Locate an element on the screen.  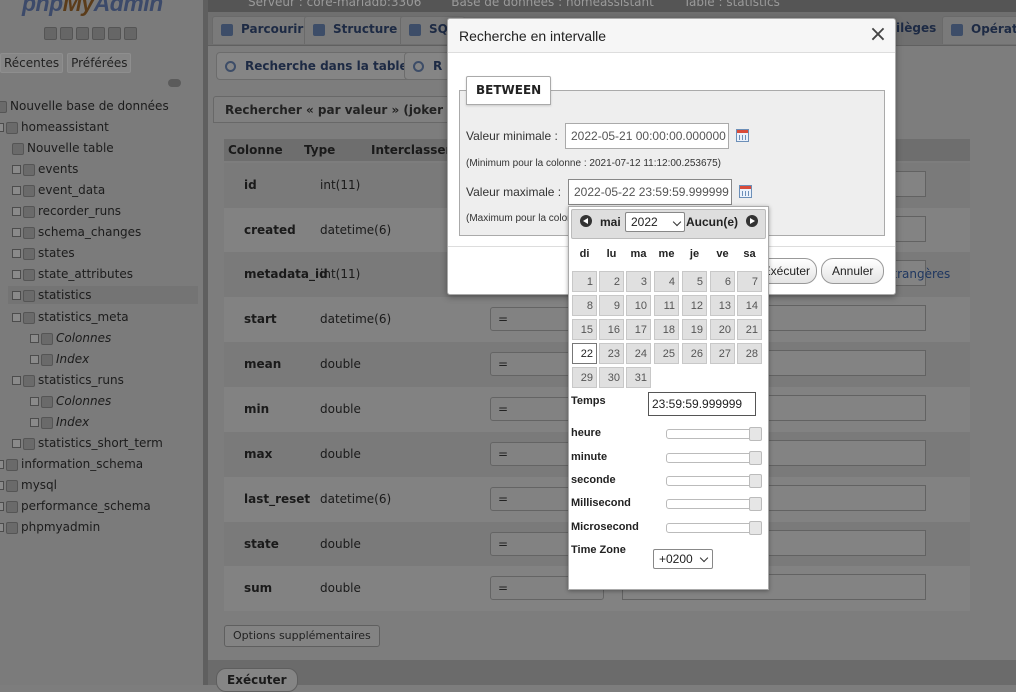
docs-icon is located at coordinates (98, 33).